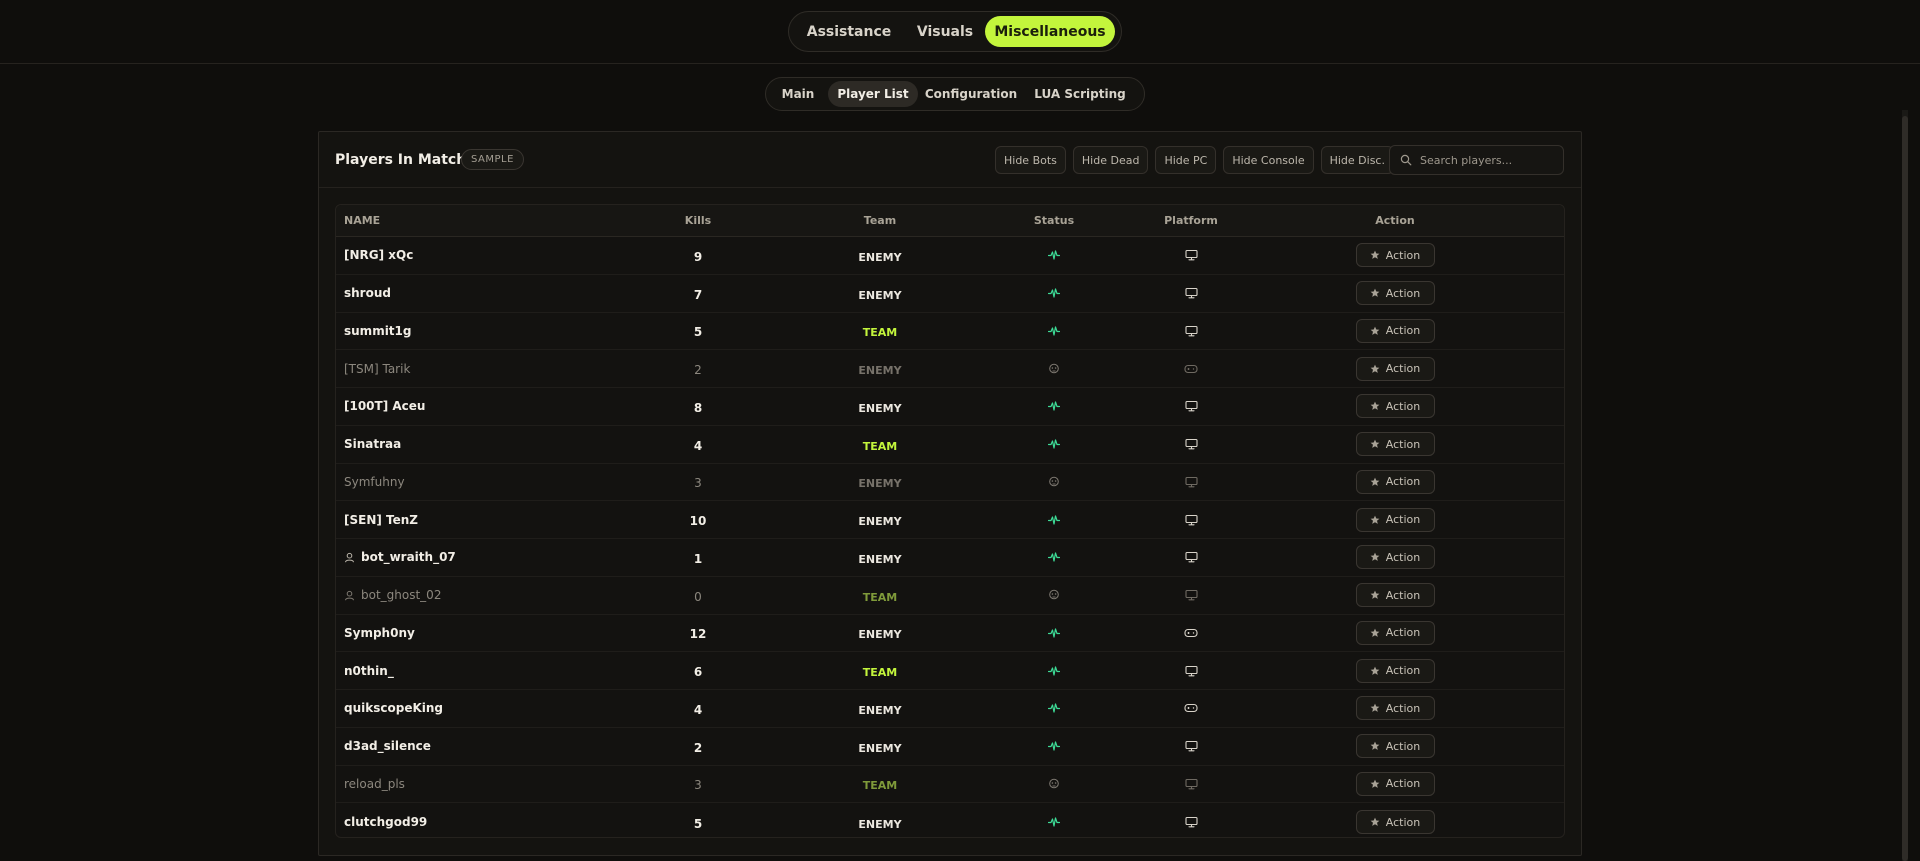 This screenshot has height=861, width=1920. Describe the element at coordinates (496, 293) in the screenshot. I see `player-name-cell: shroud` at that location.